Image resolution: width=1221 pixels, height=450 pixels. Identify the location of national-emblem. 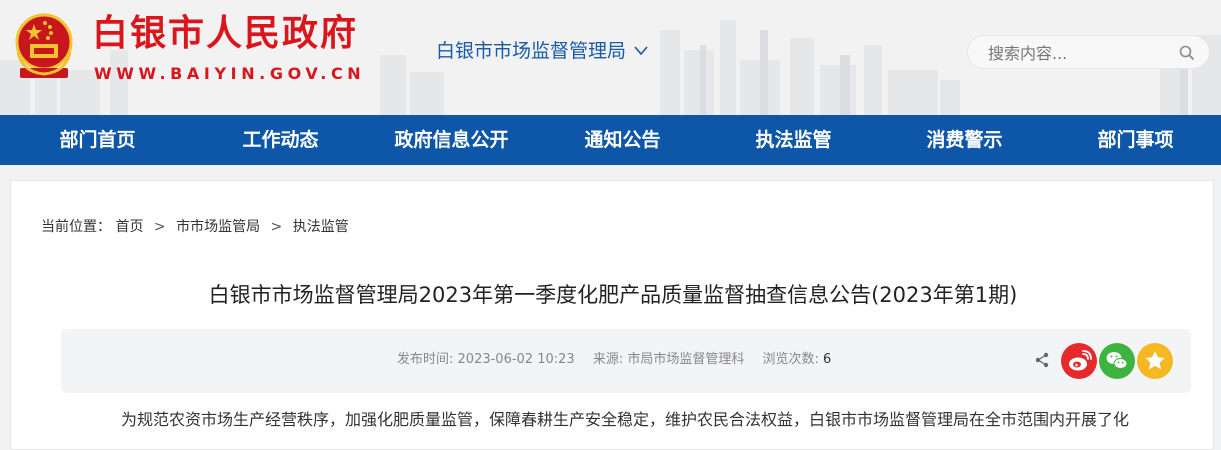
(44, 45).